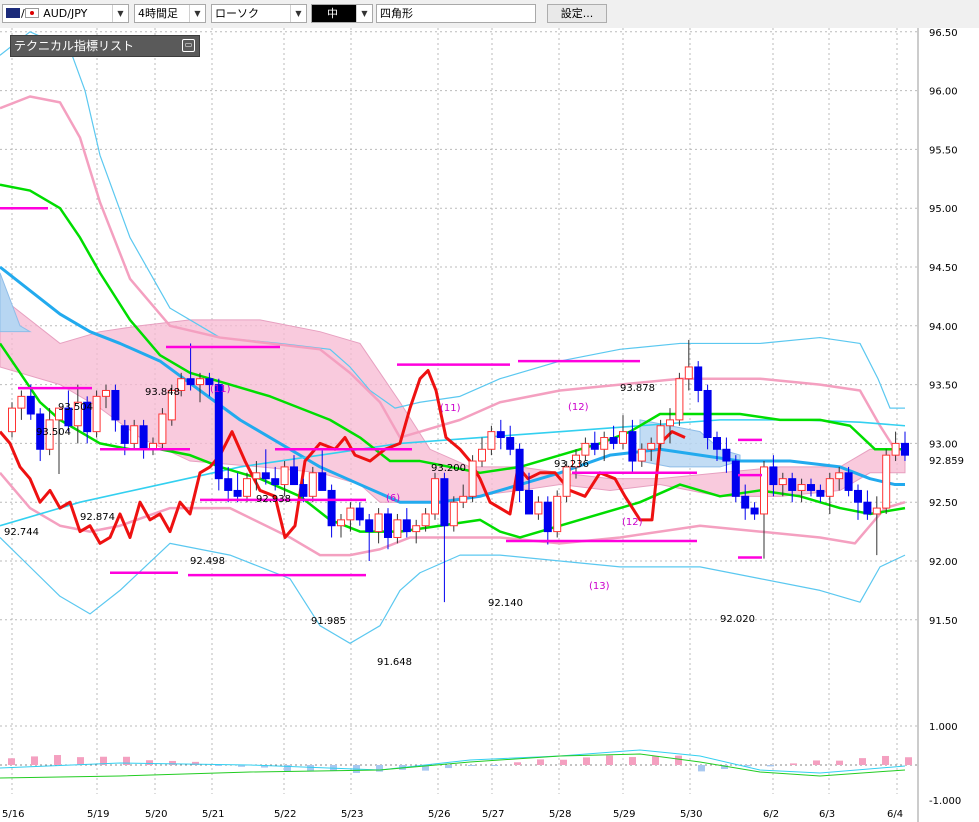  What do you see at coordinates (578, 407) in the screenshot?
I see `count-label: (12)` at bounding box center [578, 407].